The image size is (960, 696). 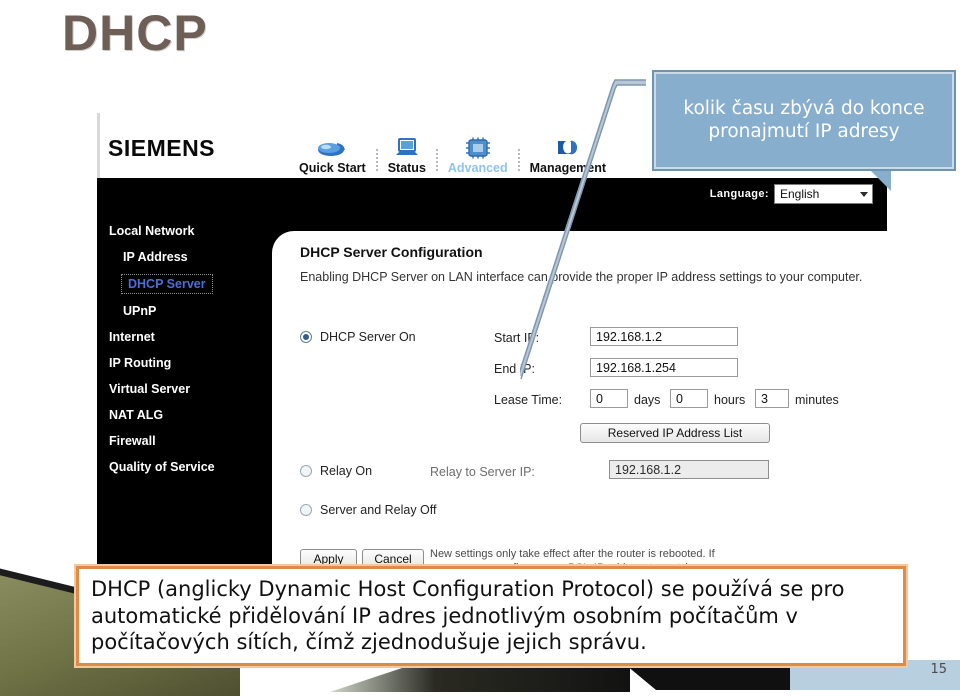 I want to click on decor-bottom-dark, so click(x=480, y=677).